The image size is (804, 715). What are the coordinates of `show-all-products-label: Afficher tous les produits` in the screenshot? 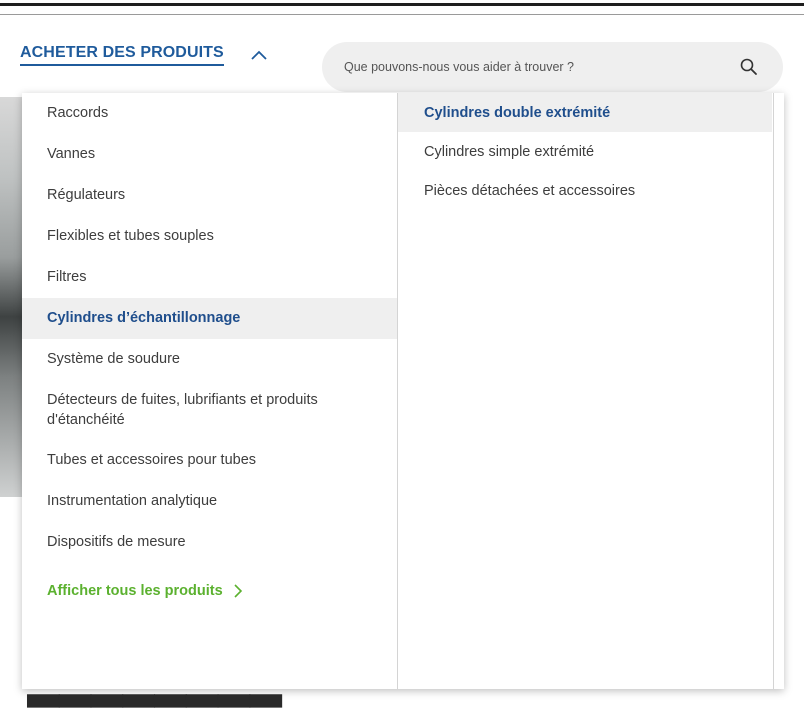 It's located at (135, 591).